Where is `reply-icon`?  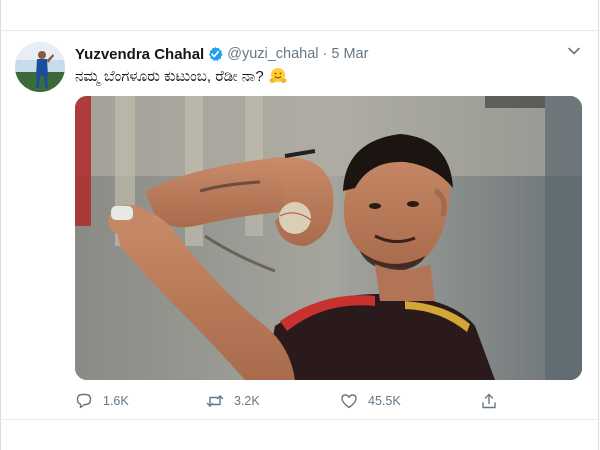 reply-icon is located at coordinates (84, 401).